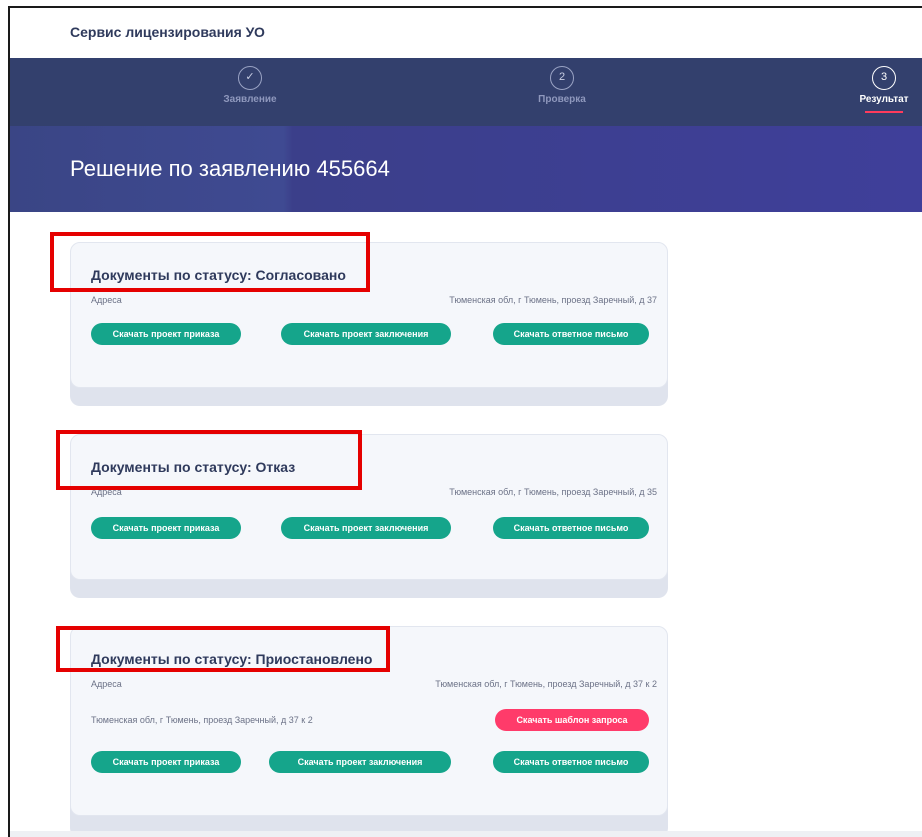  What do you see at coordinates (466, 33) in the screenshot?
I see `top-bar: Сервис лицензирования УО` at bounding box center [466, 33].